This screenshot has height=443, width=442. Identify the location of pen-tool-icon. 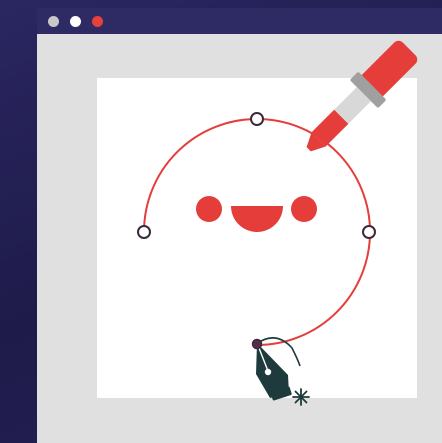
(276, 369).